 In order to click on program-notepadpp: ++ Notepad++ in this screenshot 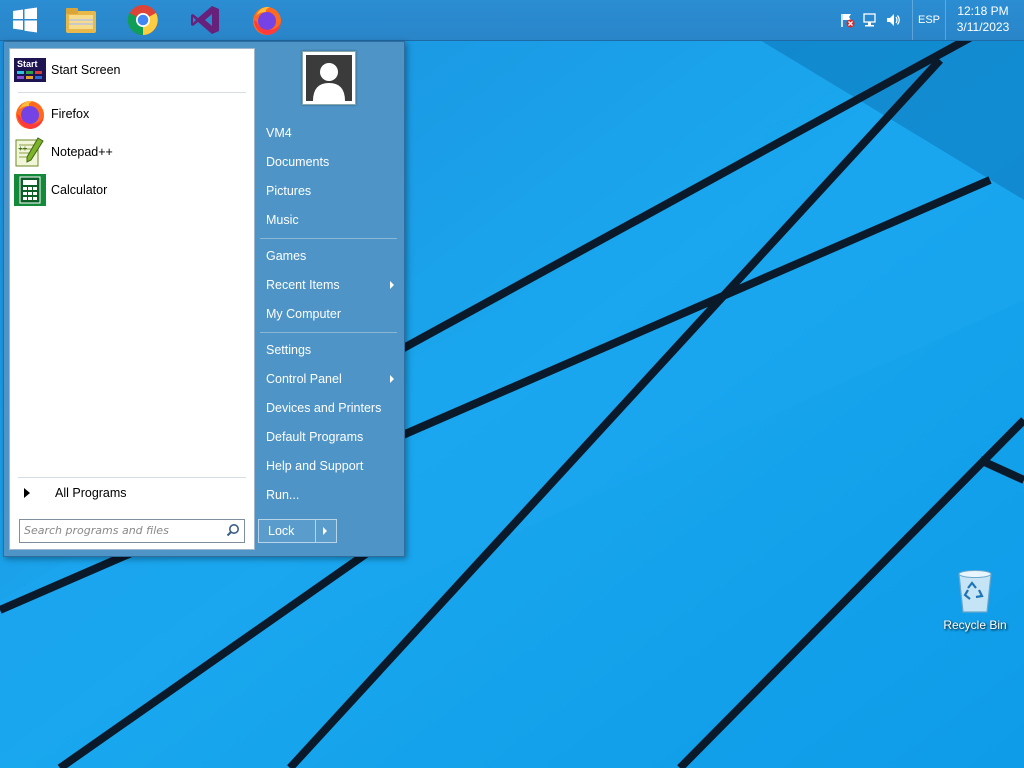, I will do `click(132, 152)`.